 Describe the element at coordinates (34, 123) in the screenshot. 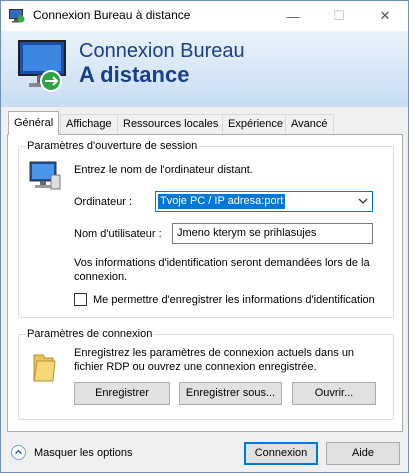

I see `tab-general: Général` at that location.